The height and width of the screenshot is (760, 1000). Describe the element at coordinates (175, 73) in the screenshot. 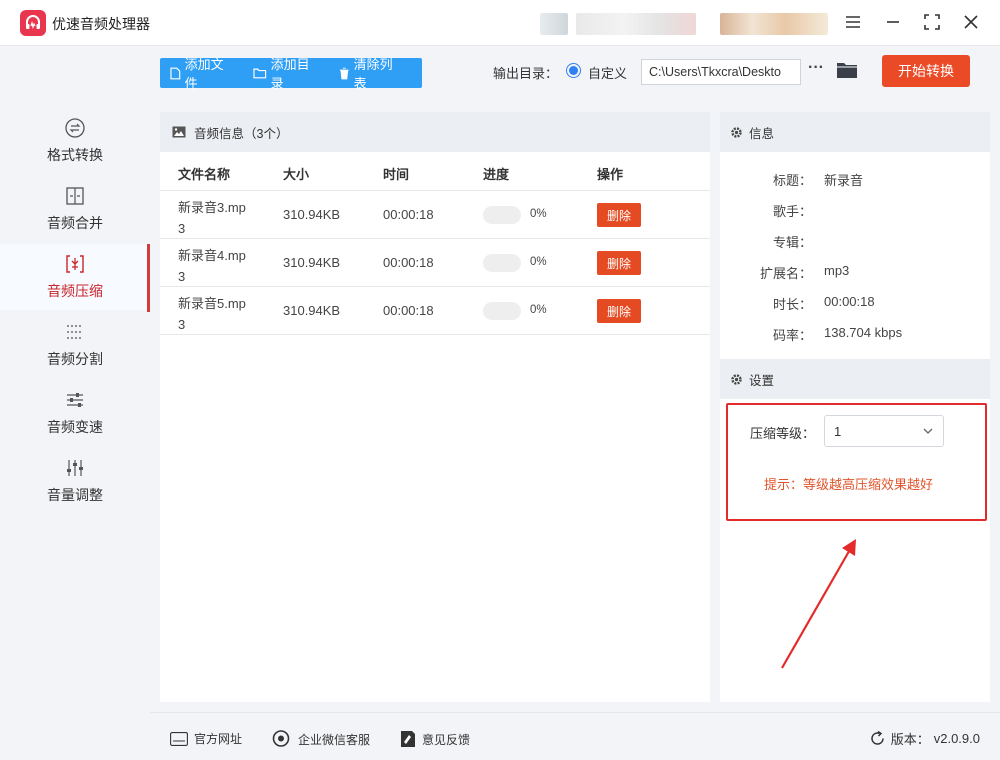

I see `file-icon` at that location.